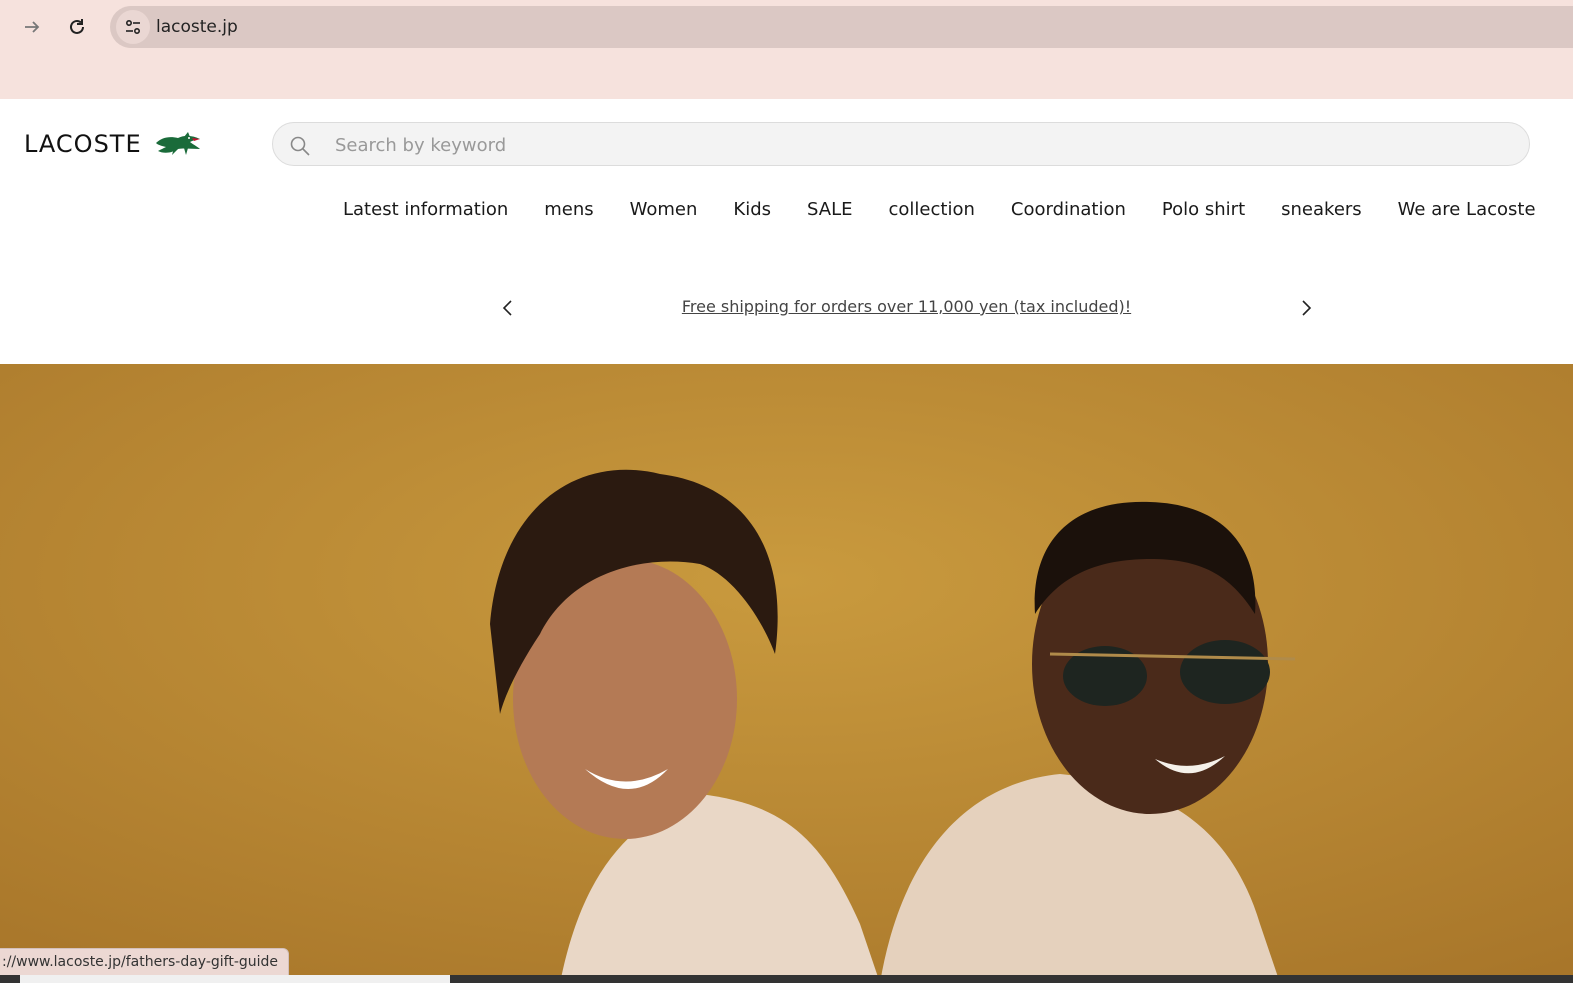 The height and width of the screenshot is (983, 1573). I want to click on nav-item-polo-shirt: Polo shirt, so click(1203, 211).